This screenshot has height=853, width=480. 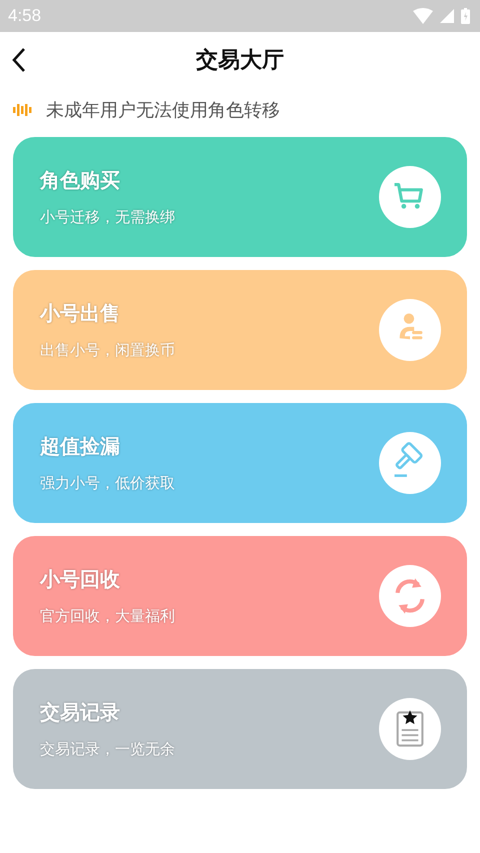 I want to click on sound-wave-icon, so click(x=23, y=110).